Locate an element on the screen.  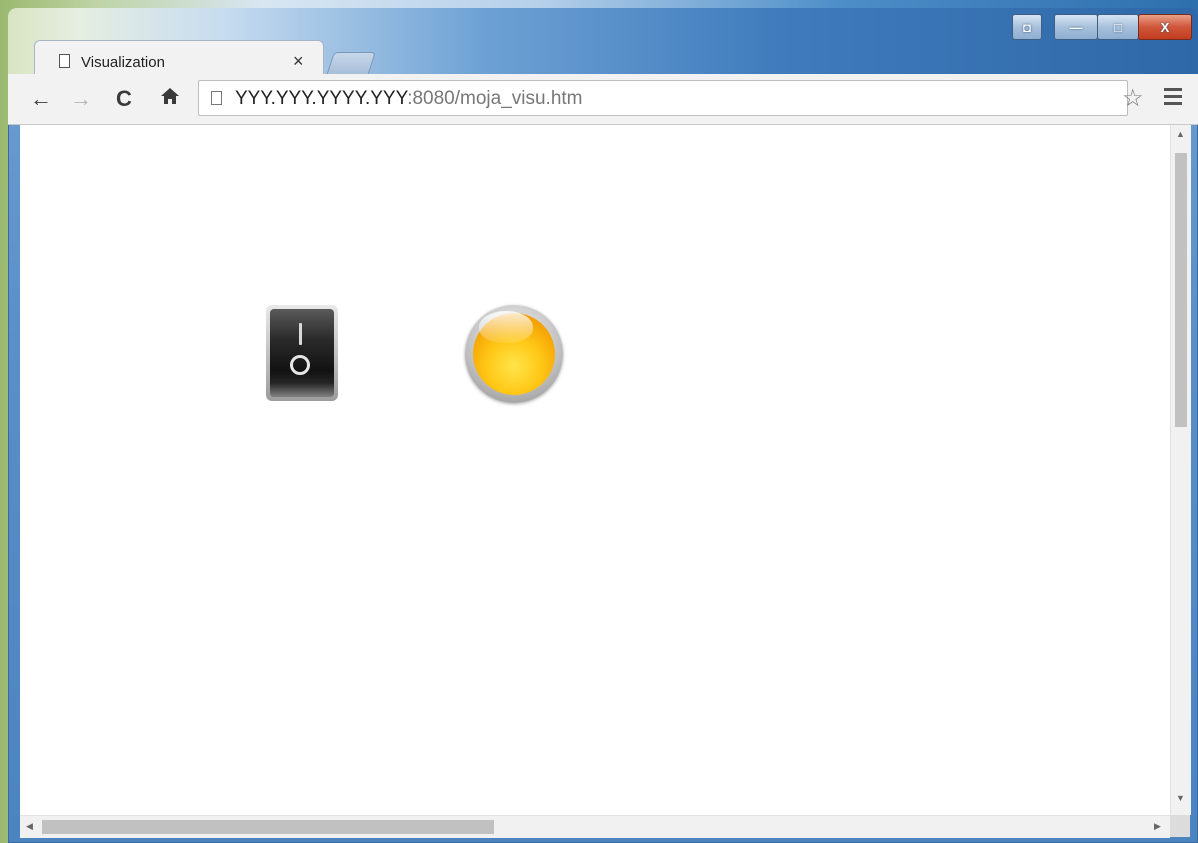
home-icon is located at coordinates (170, 96).